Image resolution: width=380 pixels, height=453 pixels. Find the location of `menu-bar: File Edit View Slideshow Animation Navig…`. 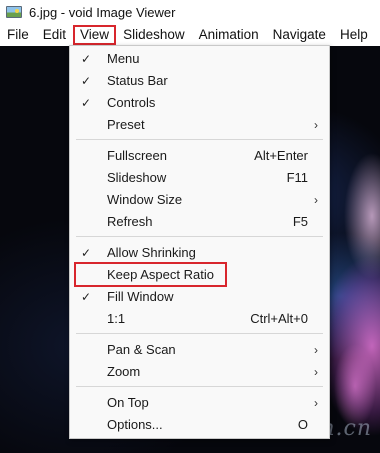

menu-bar: File Edit View Slideshow Animation Navig… is located at coordinates (190, 35).